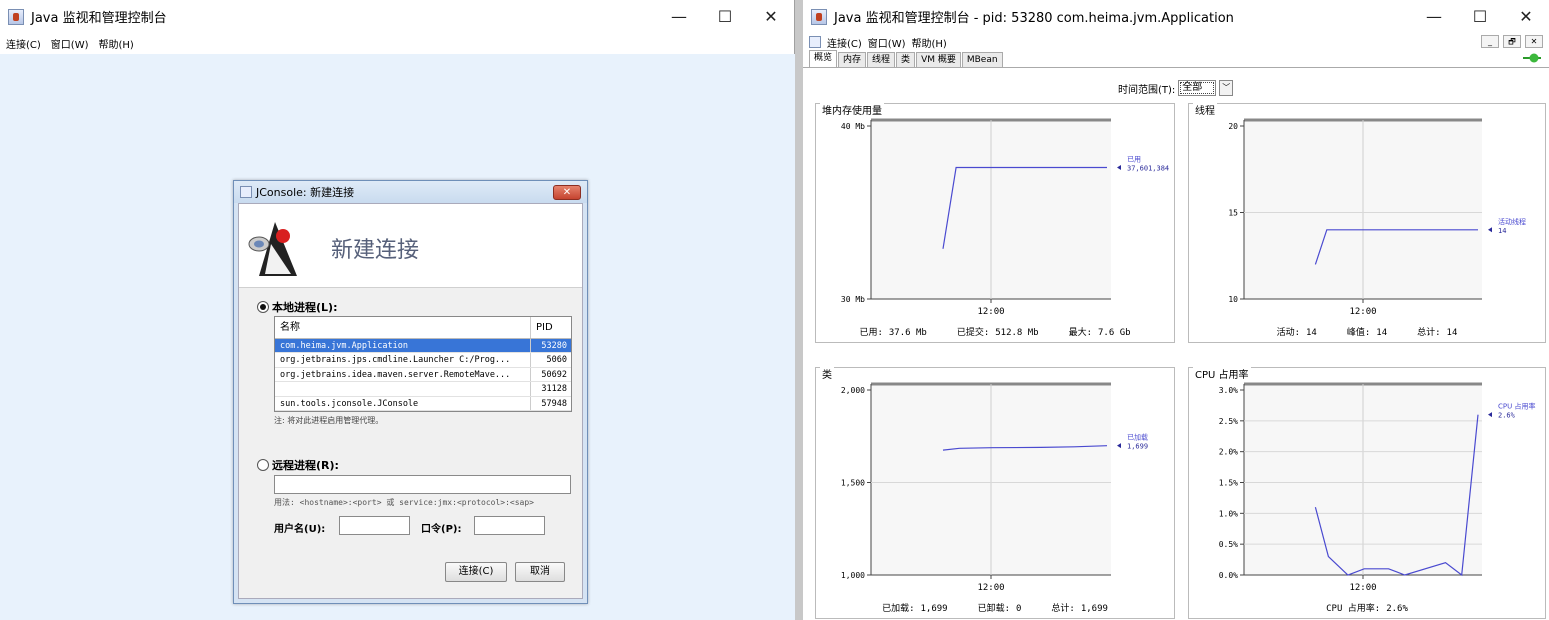  What do you see at coordinates (1137, 447) in the screenshot?
I see `series-value-label: 1,699` at bounding box center [1137, 447].